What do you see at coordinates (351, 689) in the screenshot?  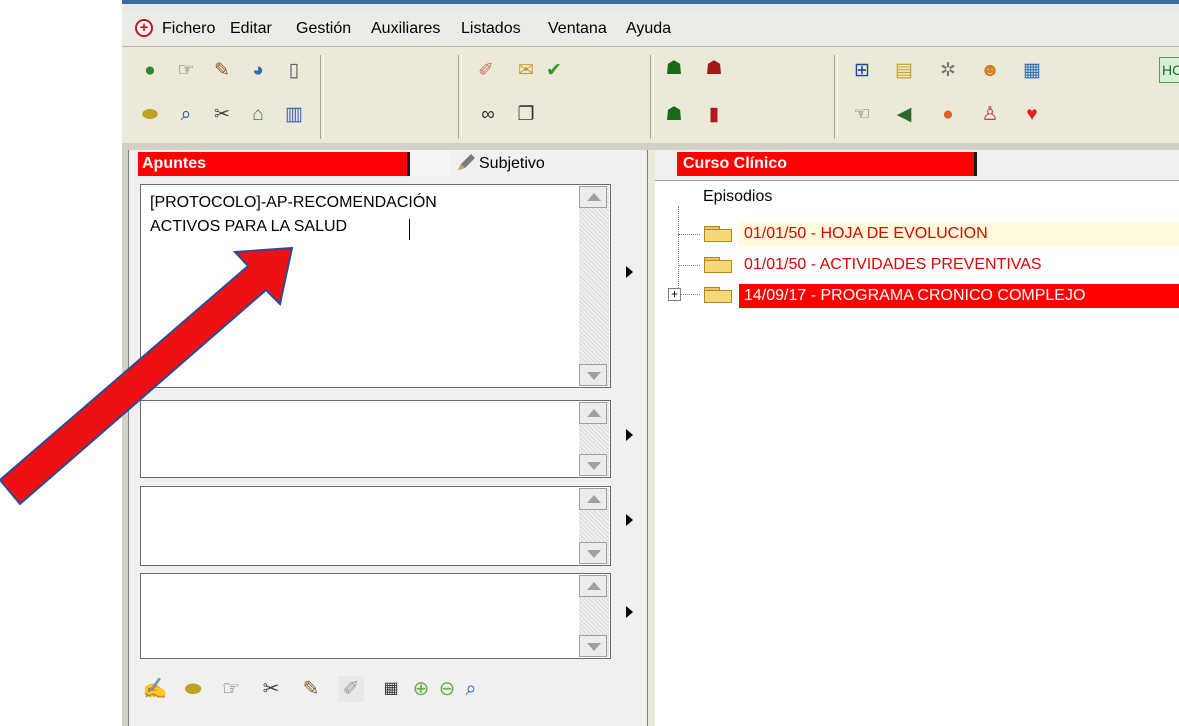 I see `syringe-icon: ✐` at bounding box center [351, 689].